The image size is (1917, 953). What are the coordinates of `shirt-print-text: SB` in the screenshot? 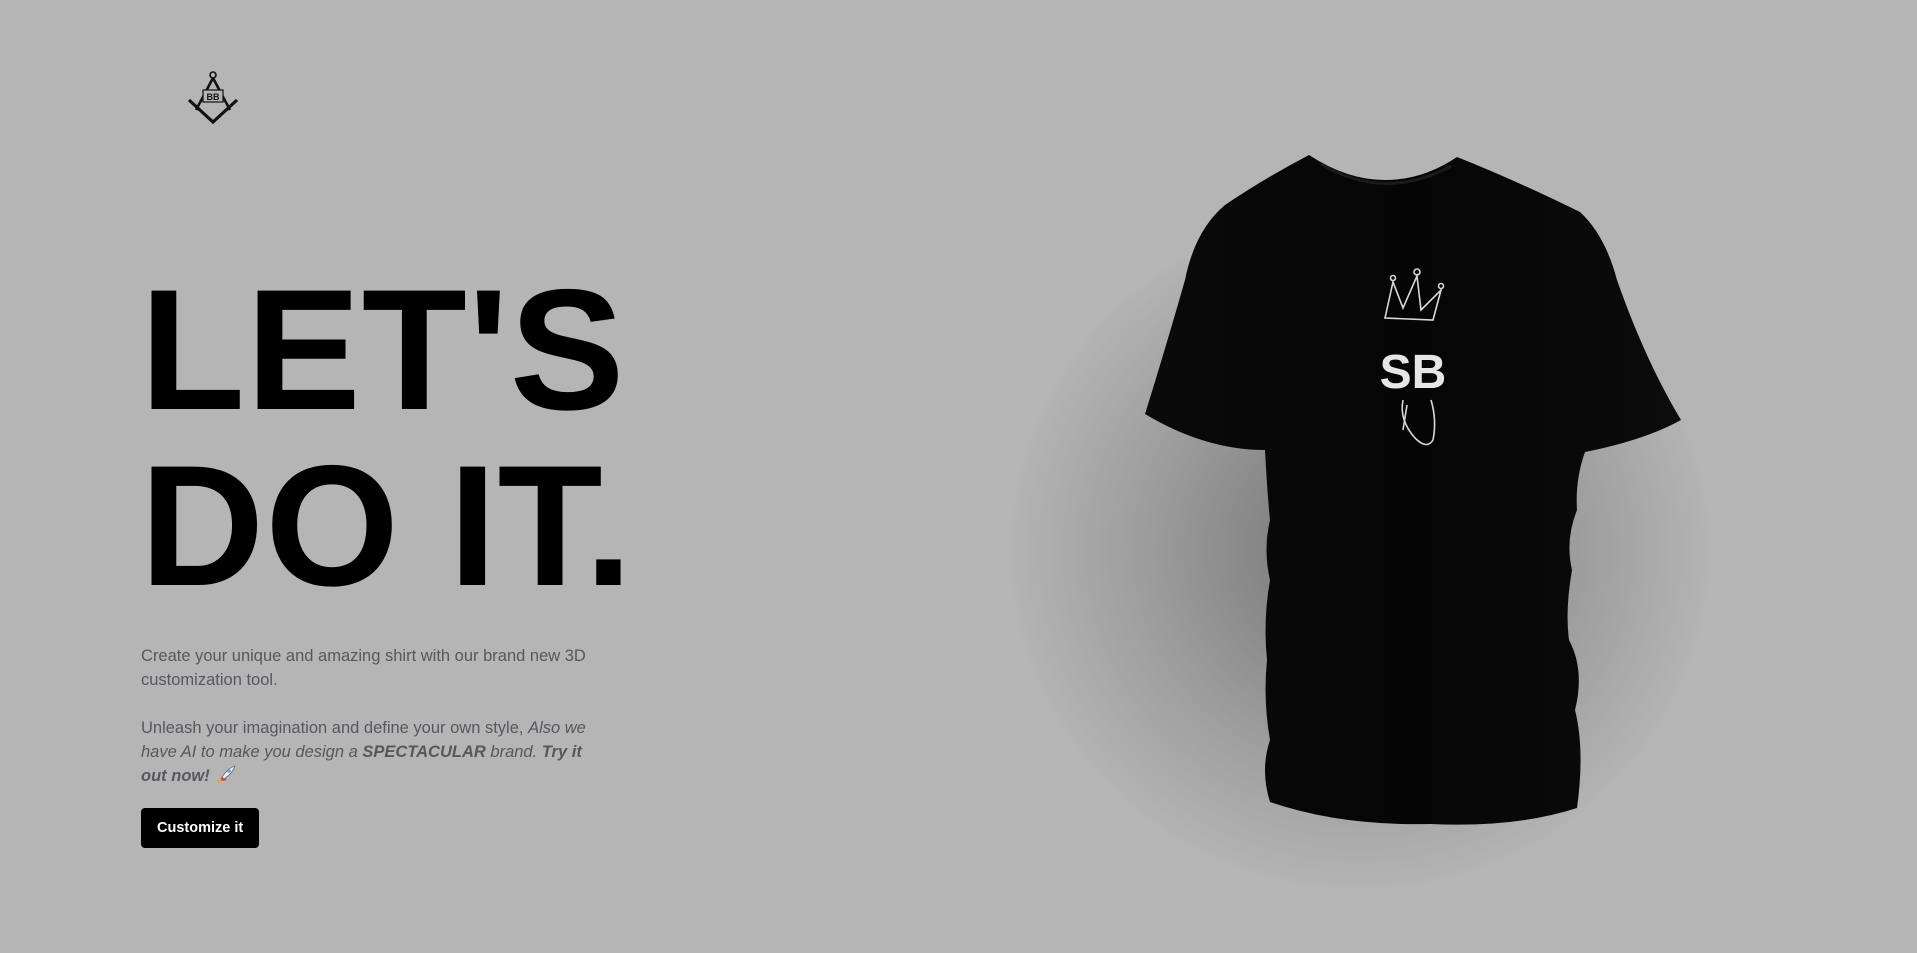 It's located at (1413, 372).